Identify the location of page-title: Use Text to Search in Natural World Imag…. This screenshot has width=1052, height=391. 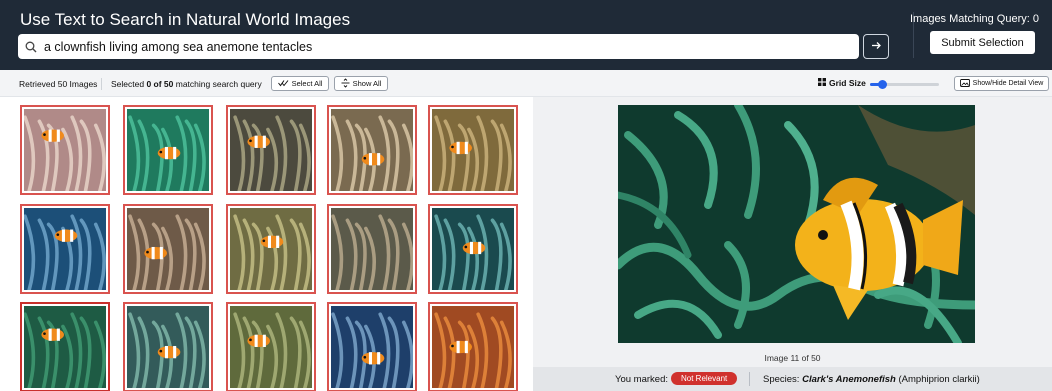
(185, 19).